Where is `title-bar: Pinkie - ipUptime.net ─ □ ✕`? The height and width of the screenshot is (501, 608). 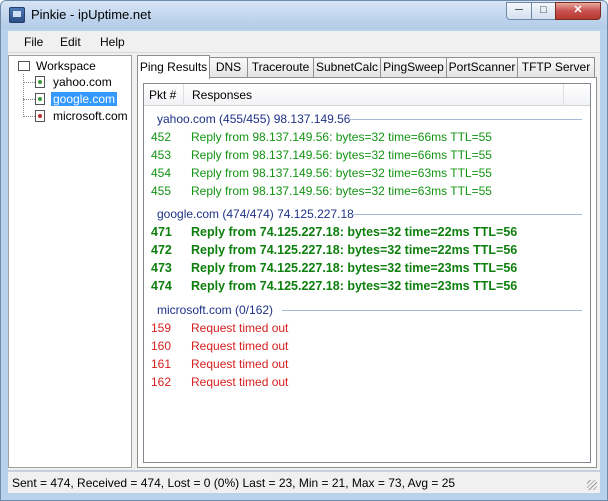
title-bar: Pinkie - ipUptime.net ─ □ ✕ is located at coordinates (304, 15).